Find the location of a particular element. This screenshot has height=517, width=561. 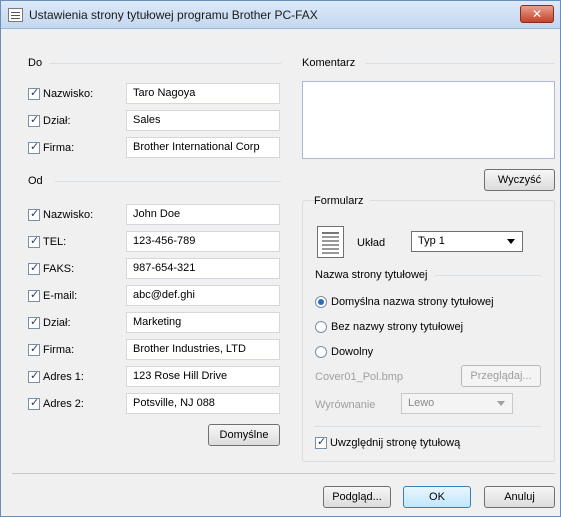

from-phone-input: 123-456-789 is located at coordinates (203, 241).